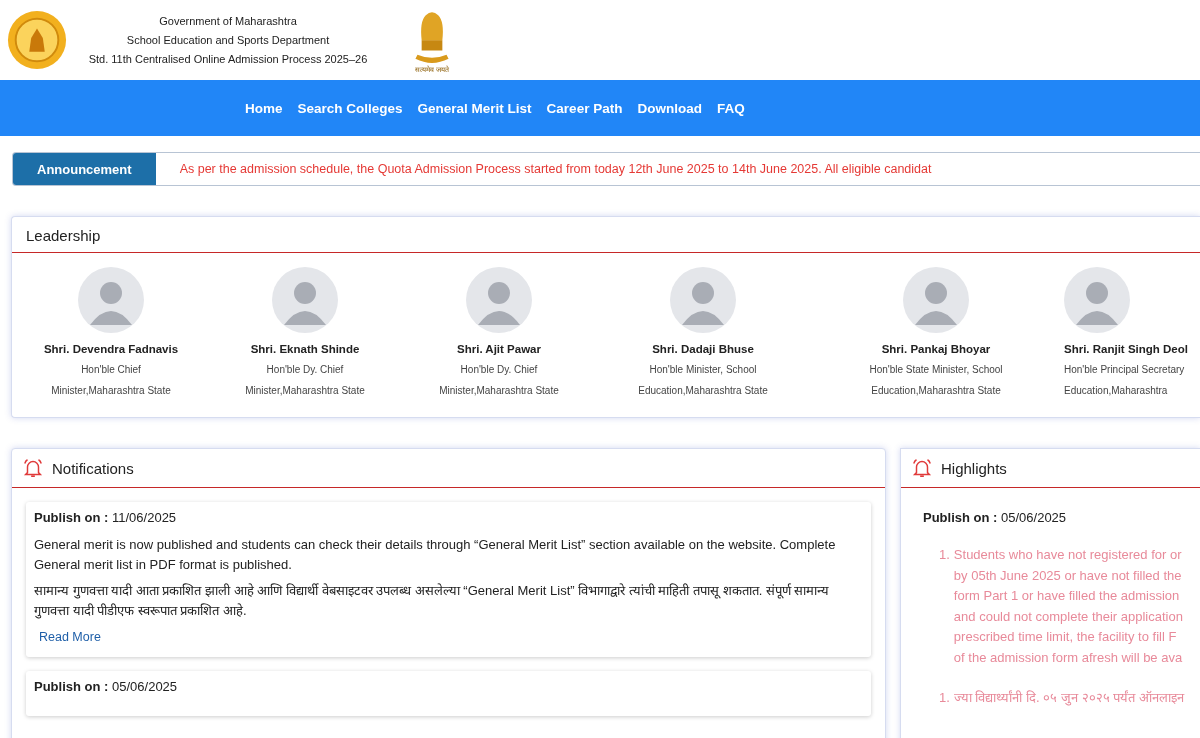 The width and height of the screenshot is (1200, 738). I want to click on announcement-text: As per the admission schedule, the Quota Admission Process started from today 12th June 2025 to 14th June 2025. All eligible candidat, so click(555, 169).